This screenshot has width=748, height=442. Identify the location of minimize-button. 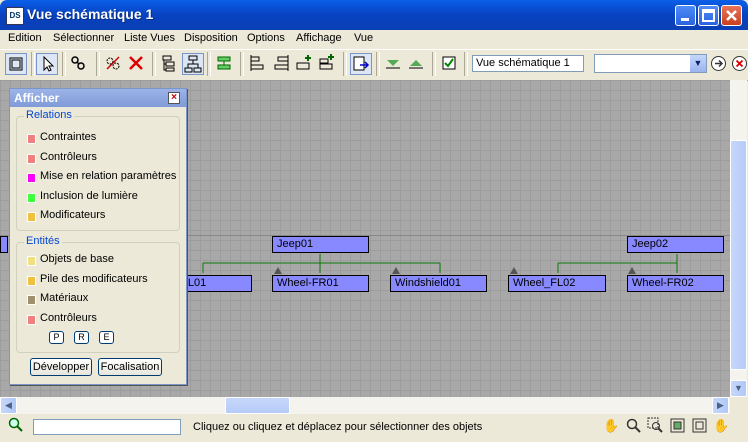
(685, 15).